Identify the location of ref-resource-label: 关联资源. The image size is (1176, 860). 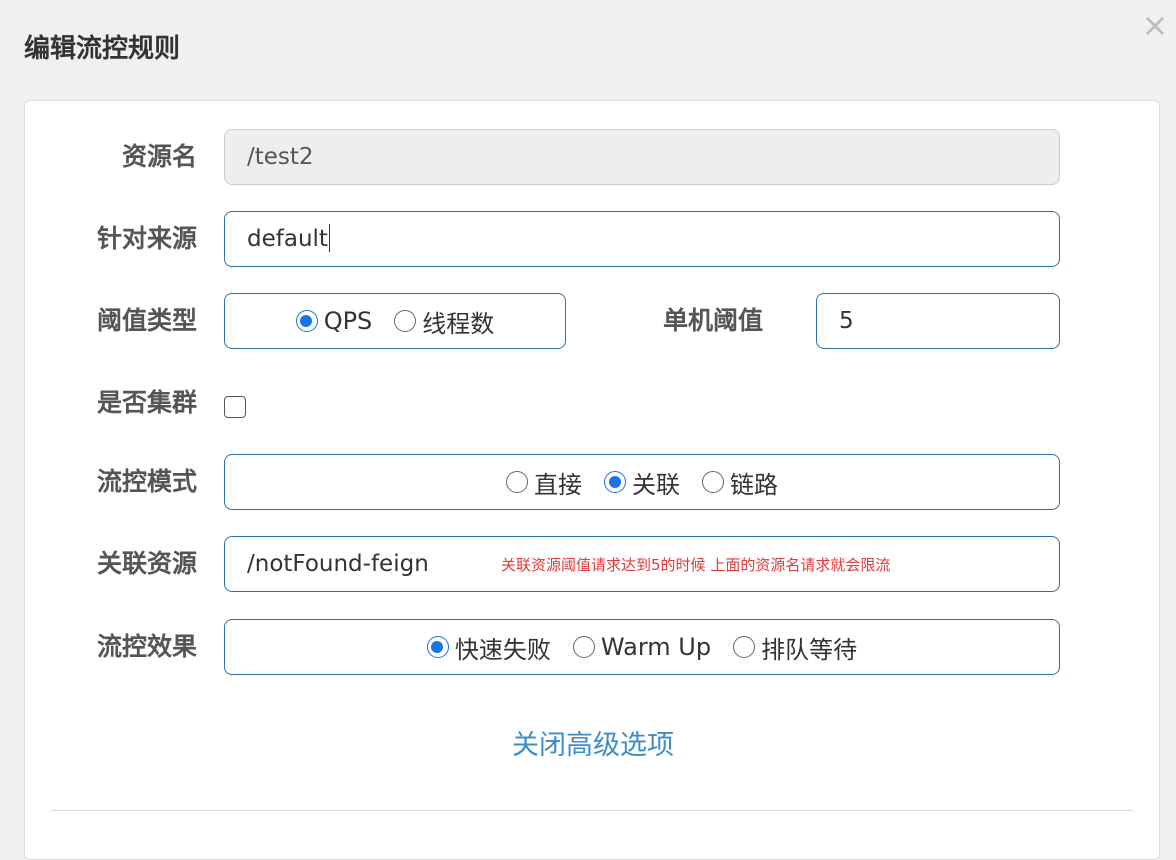
(146, 563).